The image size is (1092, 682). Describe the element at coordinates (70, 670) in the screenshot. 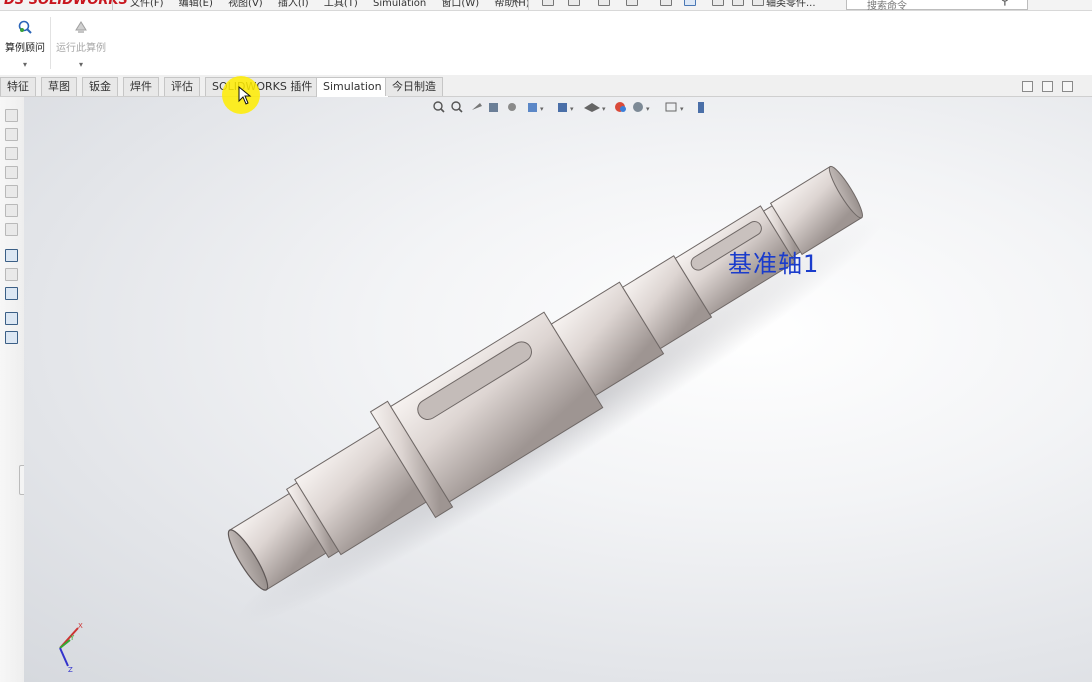

I see `triad-z-label: Z` at that location.